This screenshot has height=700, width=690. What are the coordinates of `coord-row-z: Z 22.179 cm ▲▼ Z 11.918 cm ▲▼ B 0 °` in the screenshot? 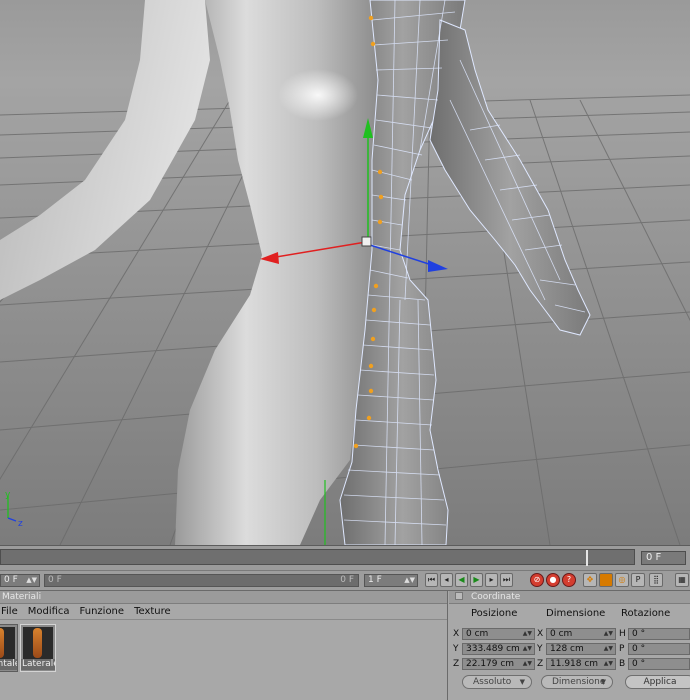 It's located at (571, 664).